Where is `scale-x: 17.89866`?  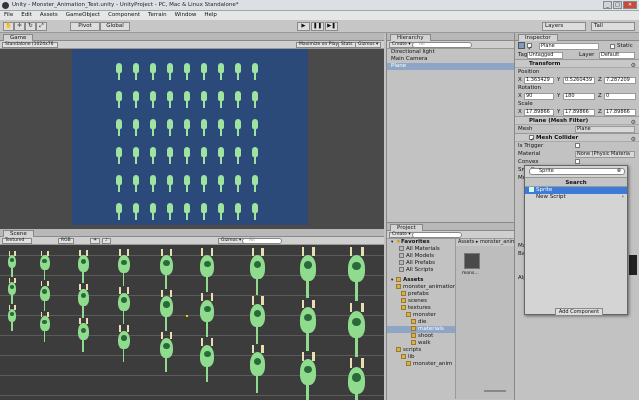
scale-x: 17.89866 is located at coordinates (539, 112).